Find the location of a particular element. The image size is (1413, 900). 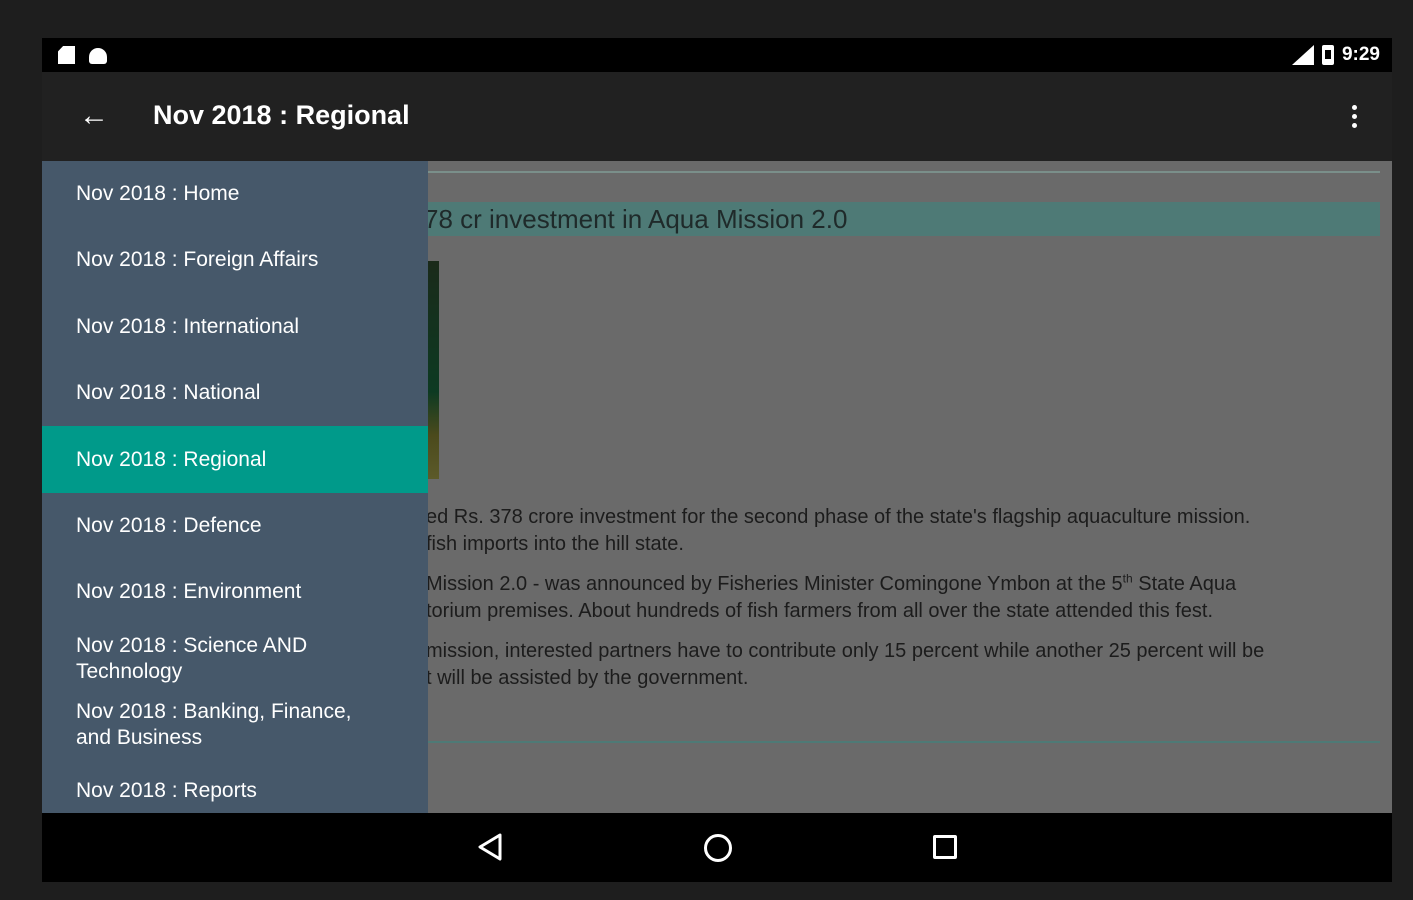

status-bar: 9:29 is located at coordinates (717, 55).